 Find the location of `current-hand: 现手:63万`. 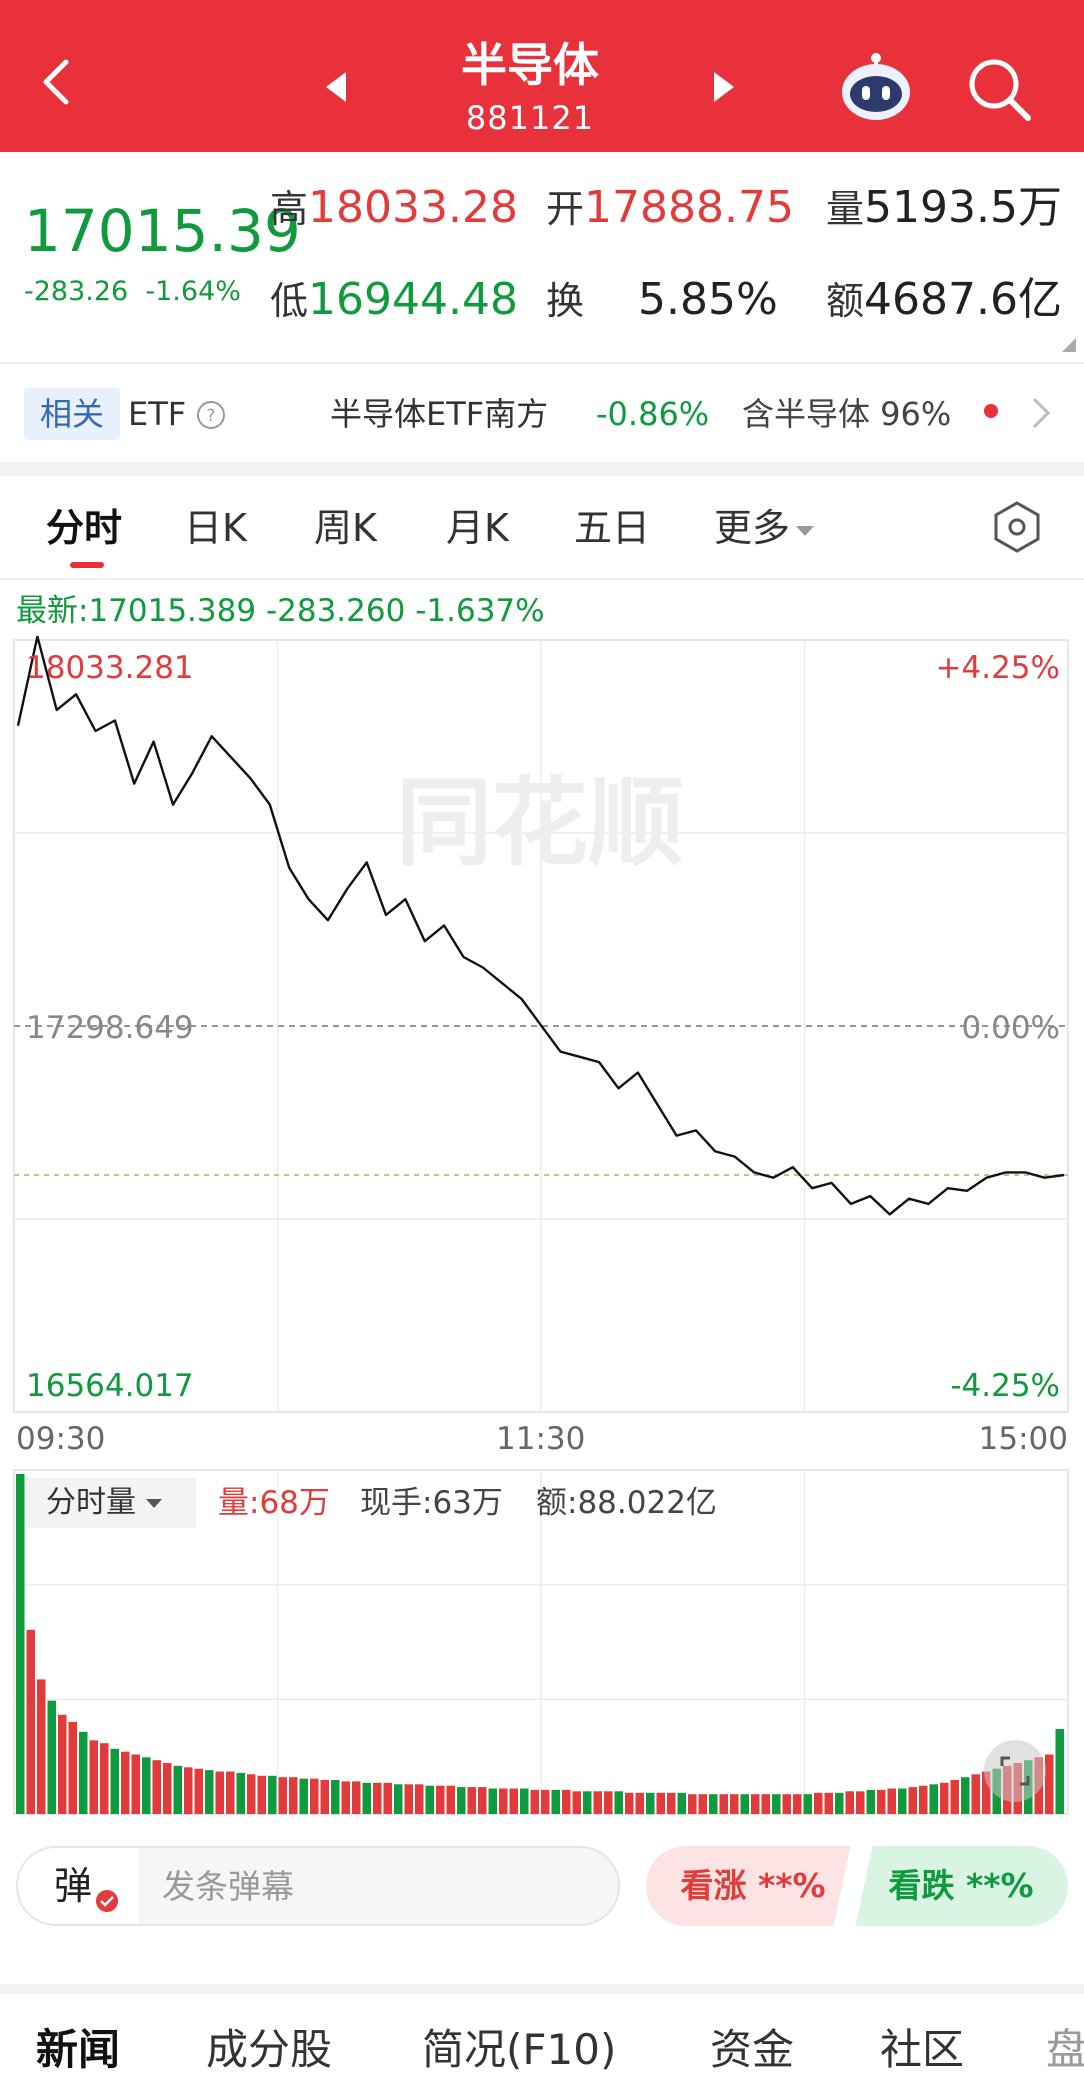

current-hand: 现手:63万 is located at coordinates (431, 1503).